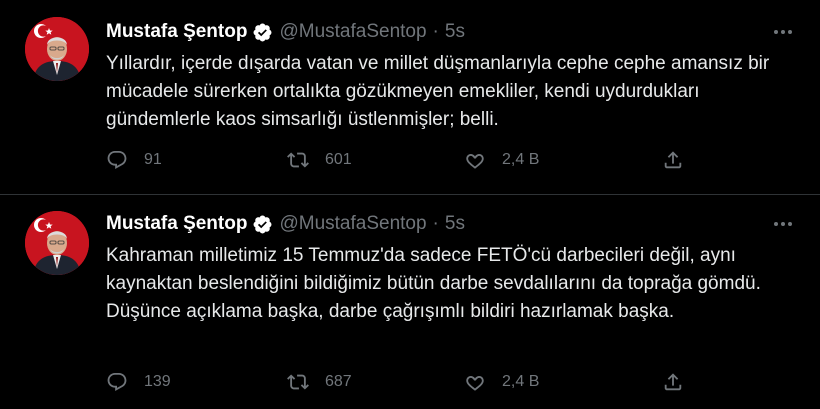 The height and width of the screenshot is (409, 820). Describe the element at coordinates (338, 159) in the screenshot. I see `retweet-count: 601` at that location.